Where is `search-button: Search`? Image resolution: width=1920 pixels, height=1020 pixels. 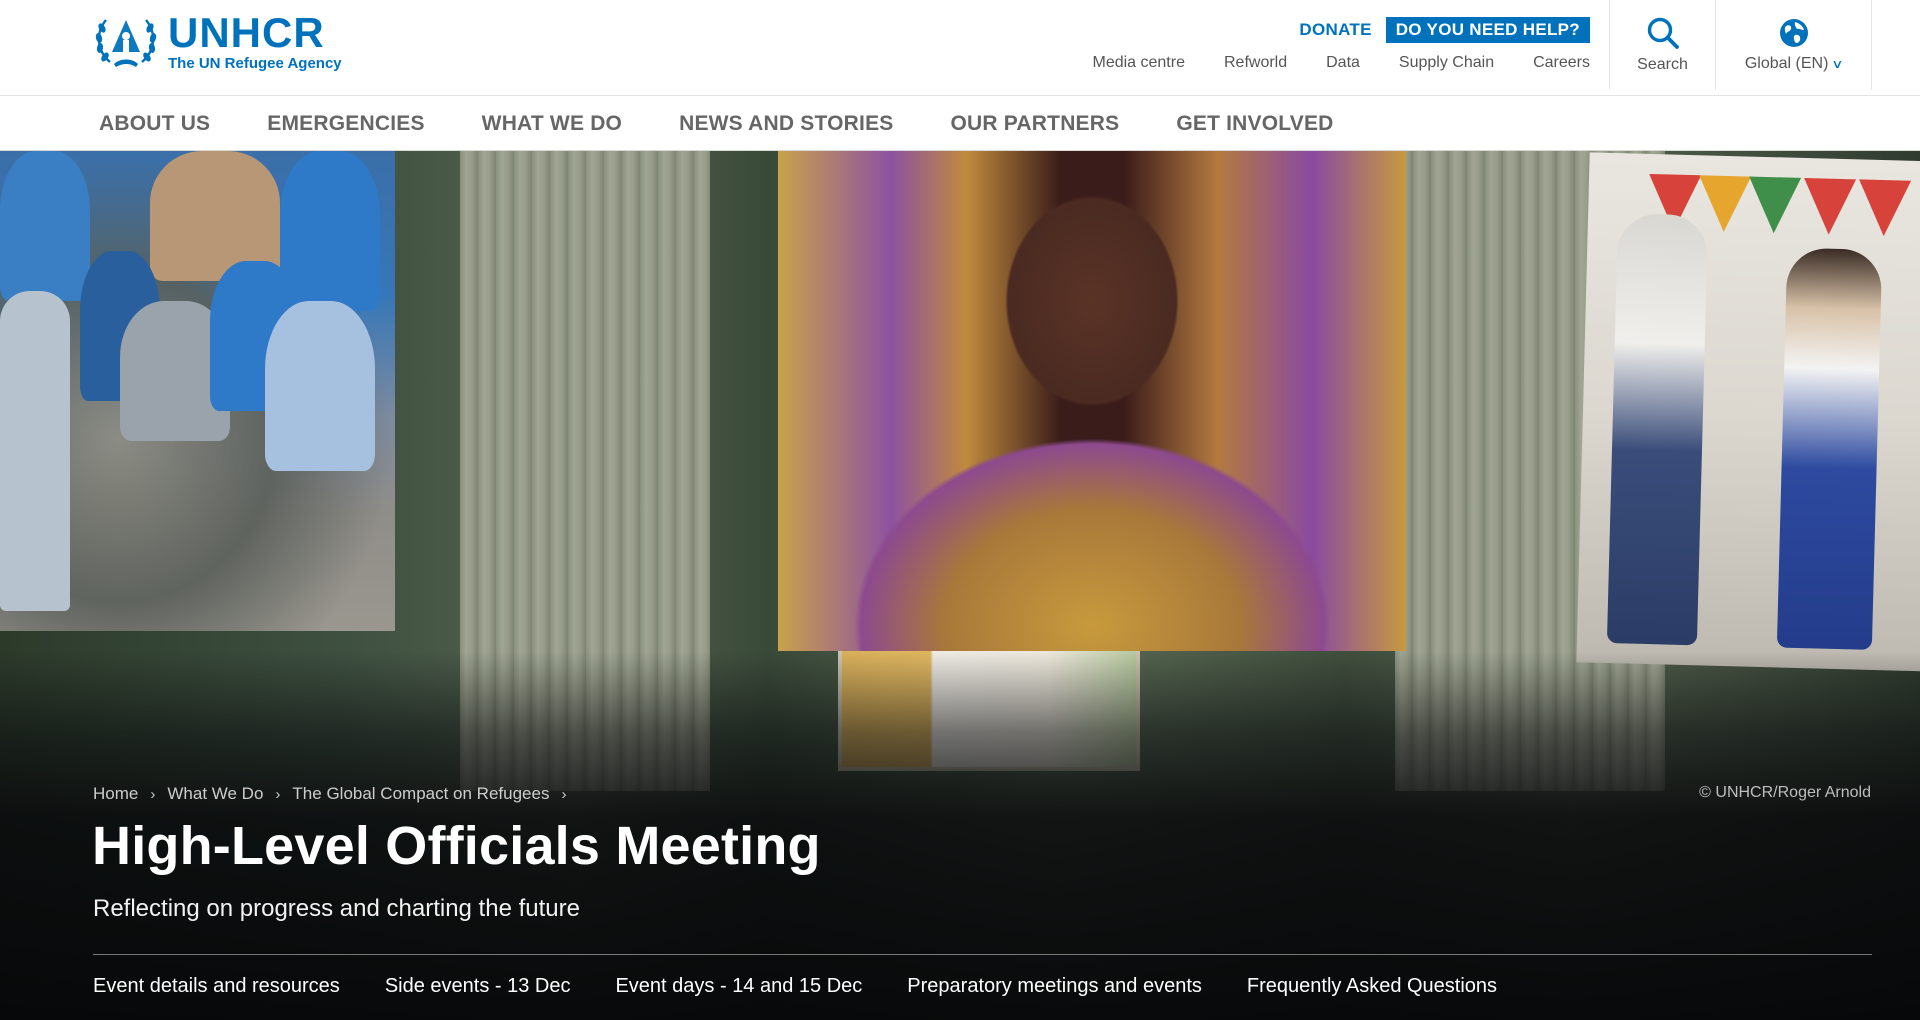 search-button: Search is located at coordinates (1662, 45).